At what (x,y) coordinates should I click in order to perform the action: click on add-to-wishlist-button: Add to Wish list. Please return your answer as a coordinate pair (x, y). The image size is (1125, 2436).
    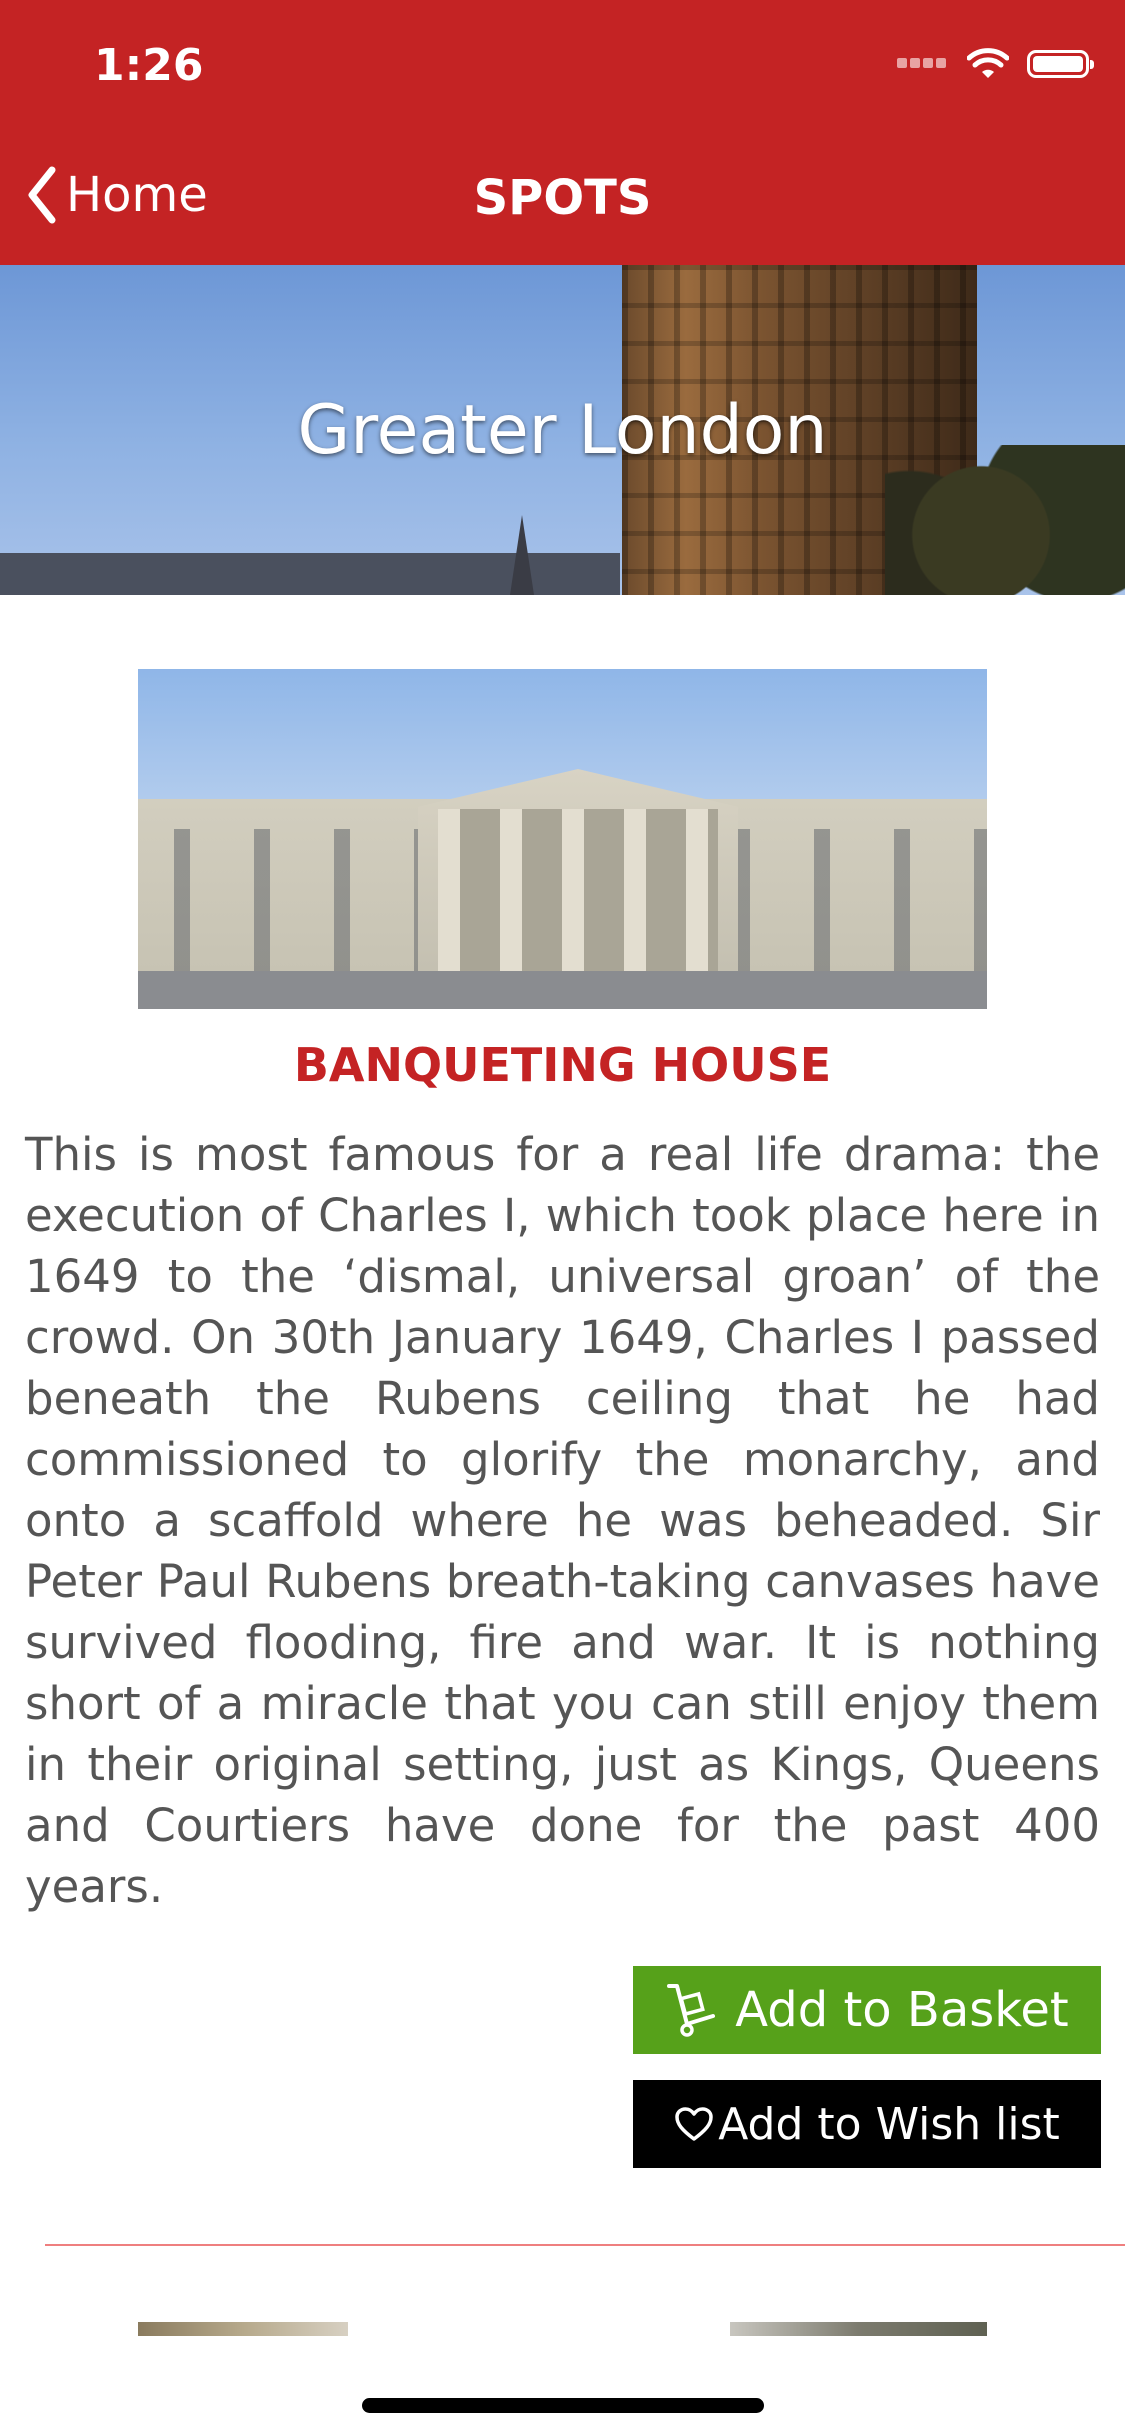
    Looking at the image, I should click on (867, 2124).